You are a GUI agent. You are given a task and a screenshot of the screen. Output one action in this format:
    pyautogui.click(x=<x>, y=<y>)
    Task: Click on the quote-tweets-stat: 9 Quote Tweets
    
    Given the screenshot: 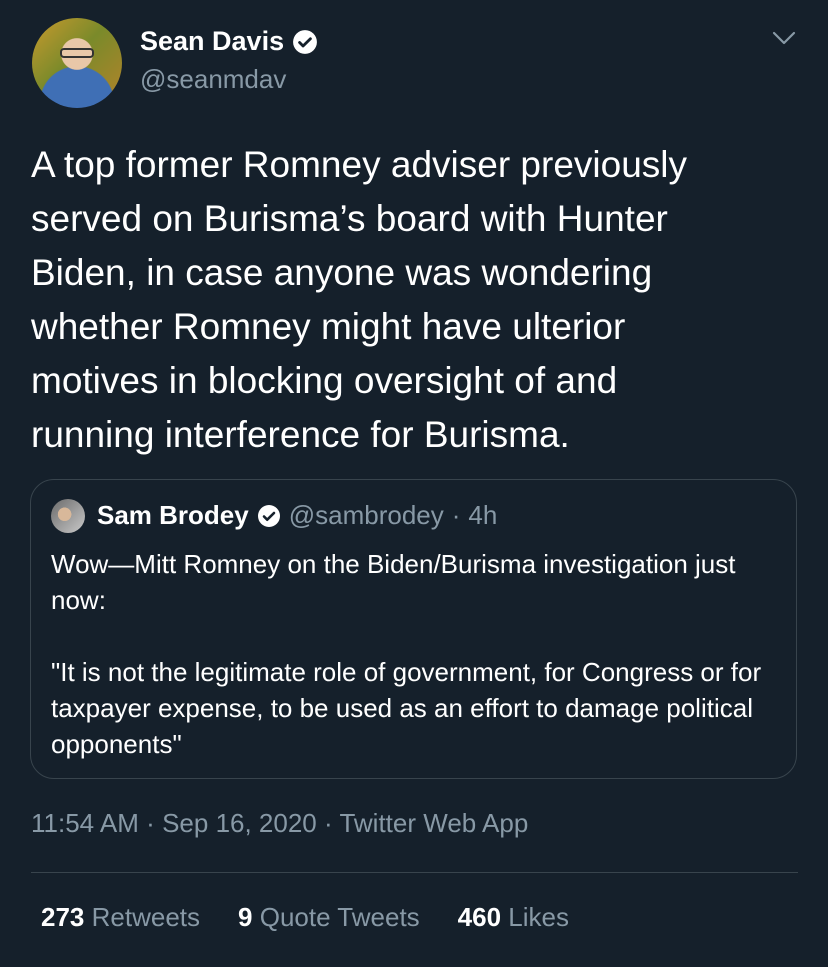 What is the action you would take?
    pyautogui.click(x=329, y=917)
    